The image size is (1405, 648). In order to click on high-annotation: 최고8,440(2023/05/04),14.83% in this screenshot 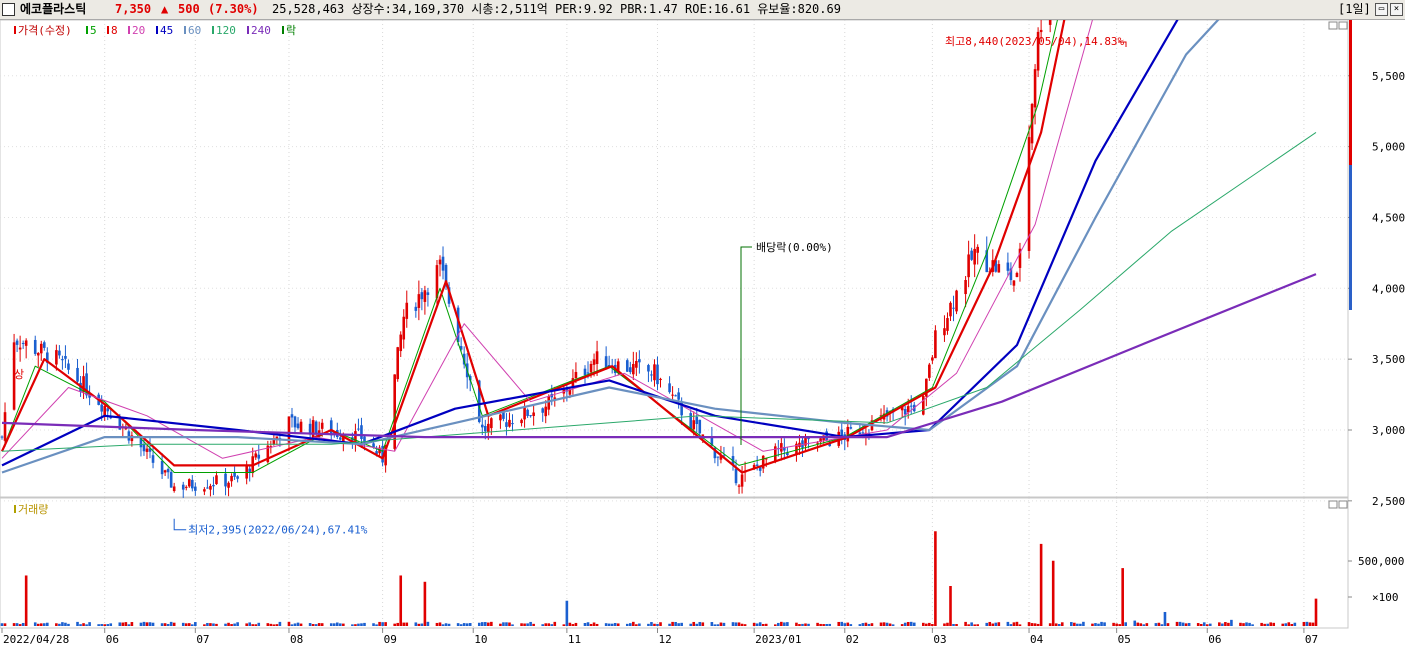, I will do `click(1035, 41)`.